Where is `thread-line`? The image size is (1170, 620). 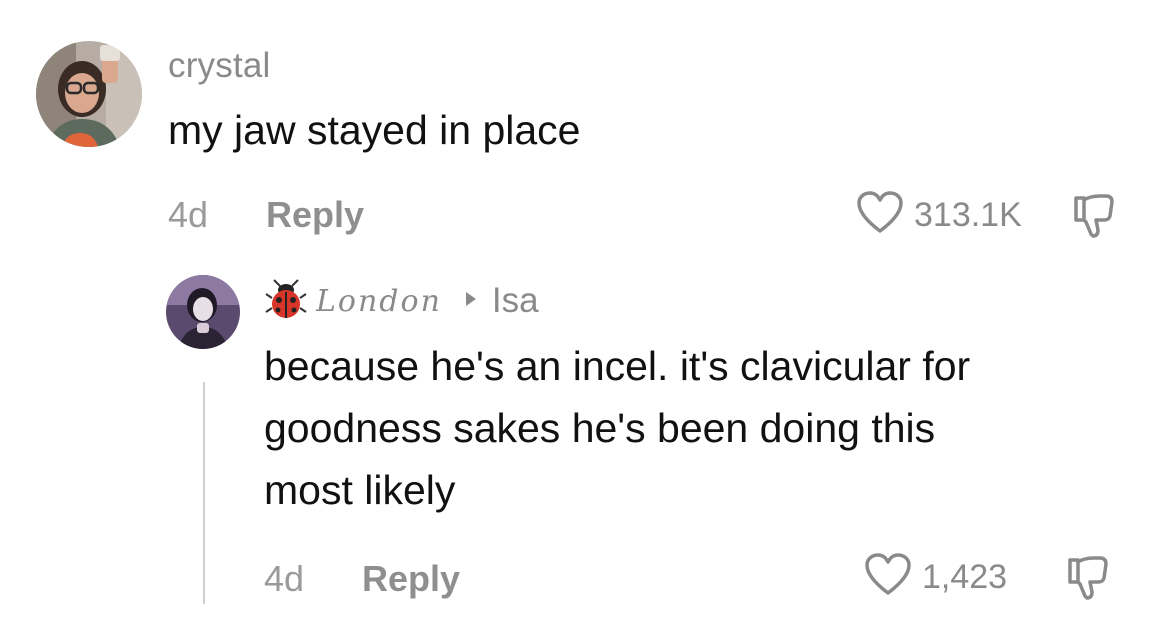
thread-line is located at coordinates (204, 493).